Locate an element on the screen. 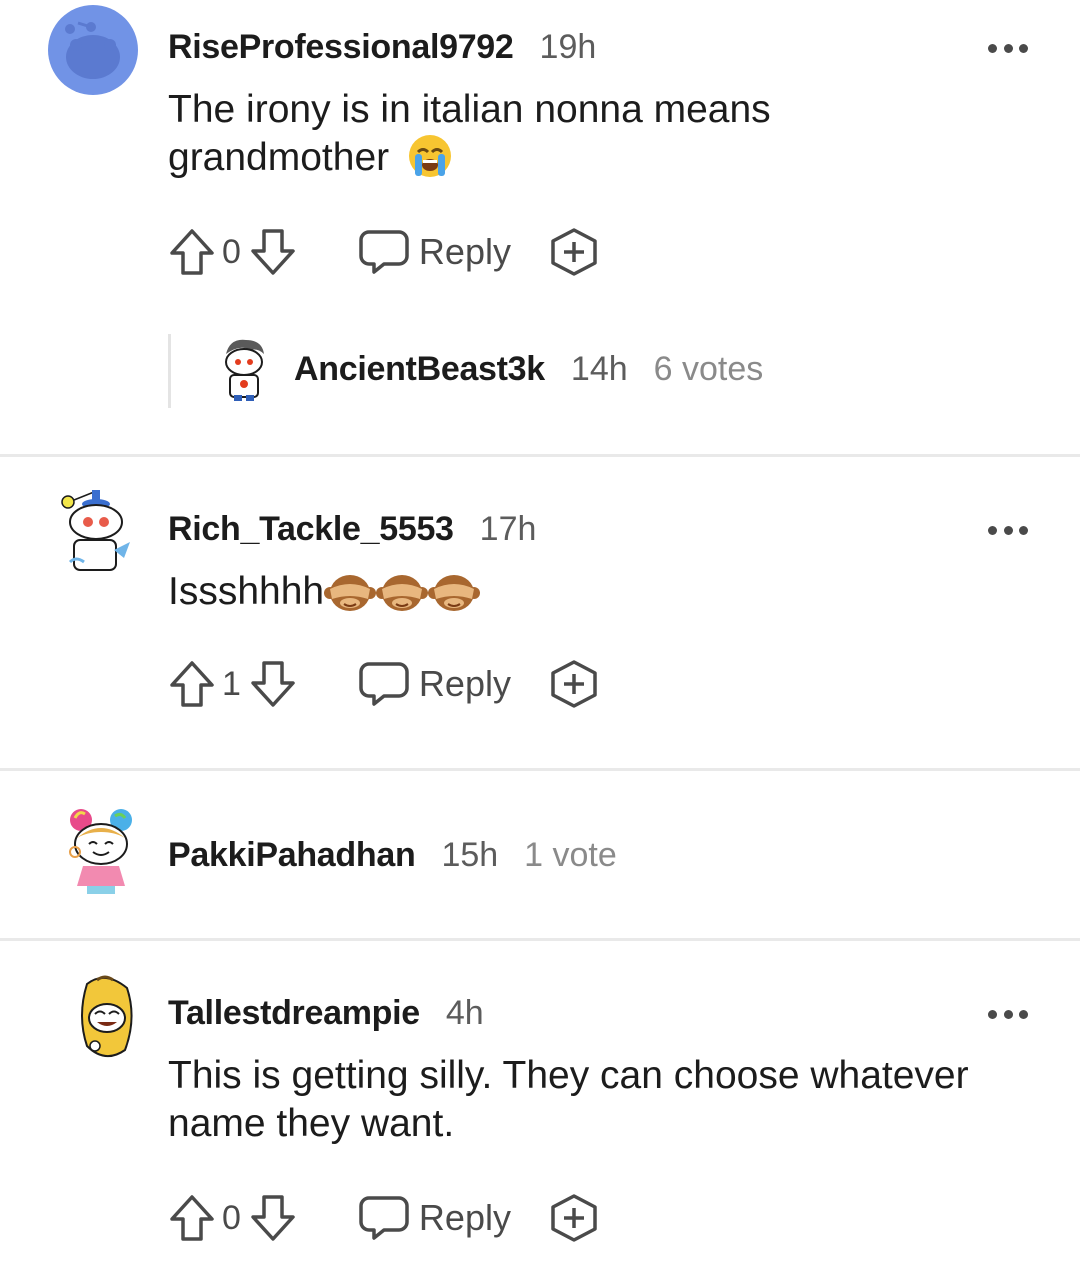 This screenshot has width=1080, height=1266. comment-meta: RiseProfessional9792 19h is located at coordinates (382, 47).